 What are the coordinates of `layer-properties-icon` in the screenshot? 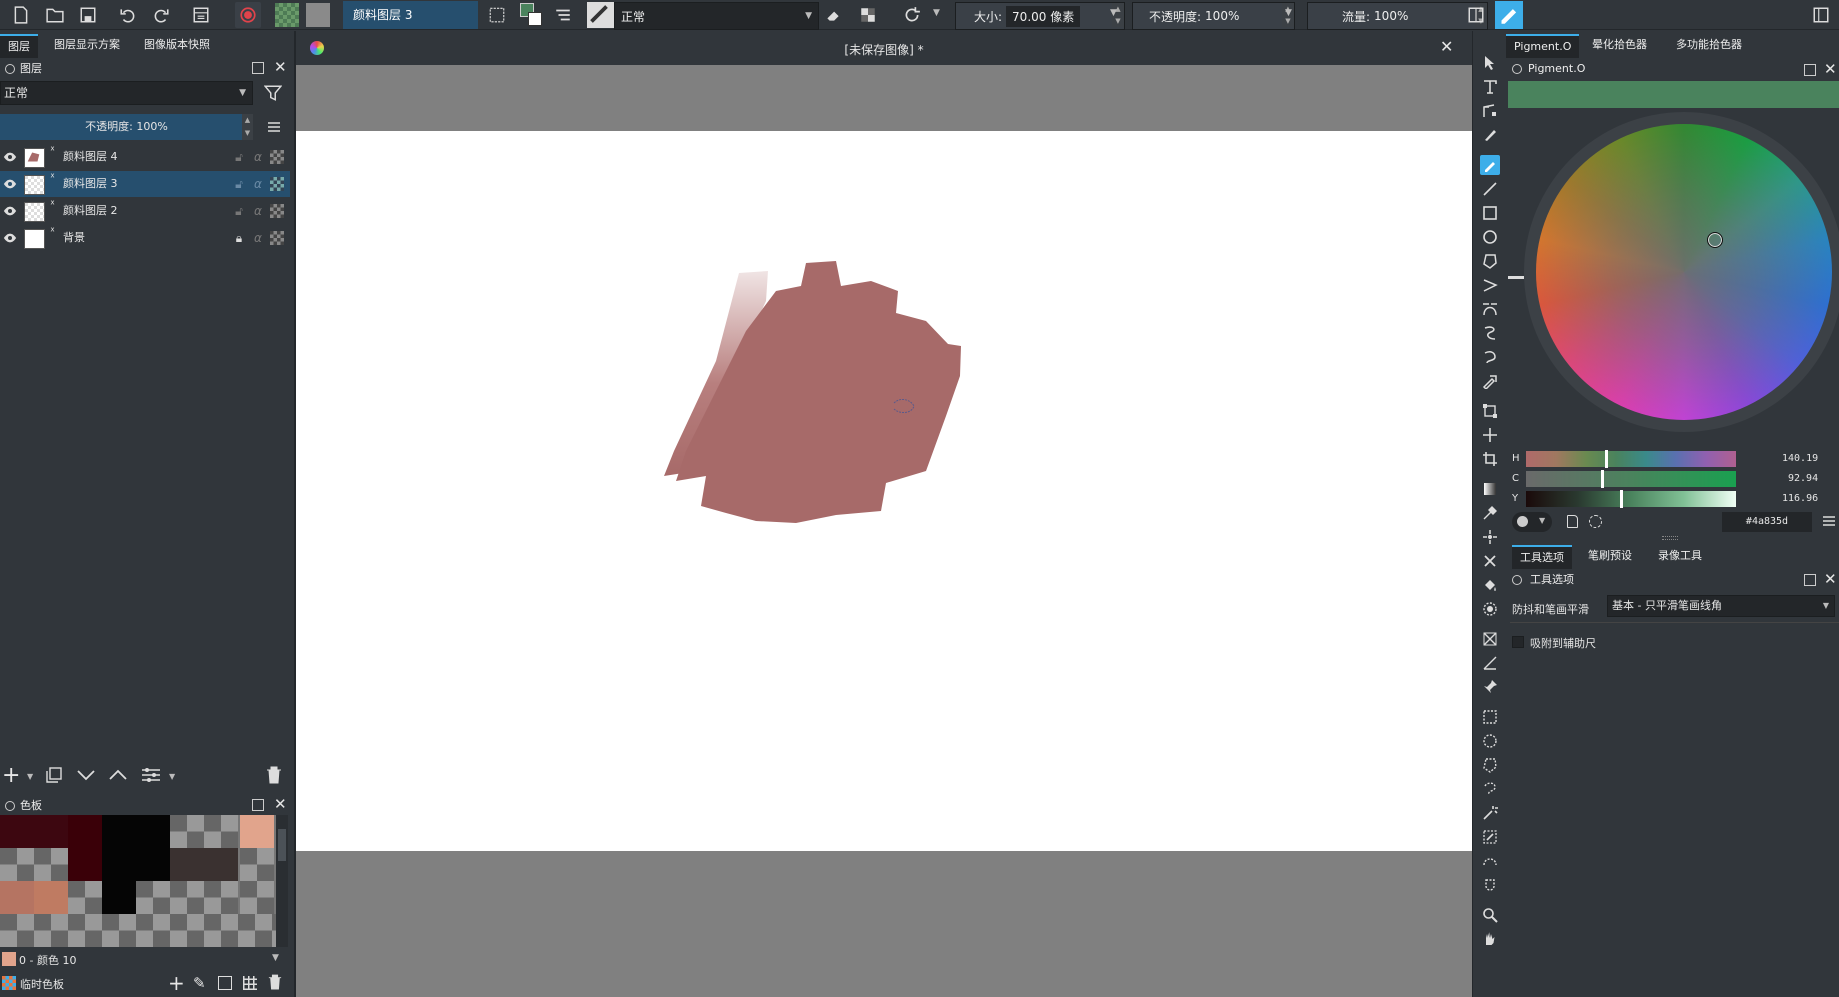 It's located at (151, 775).